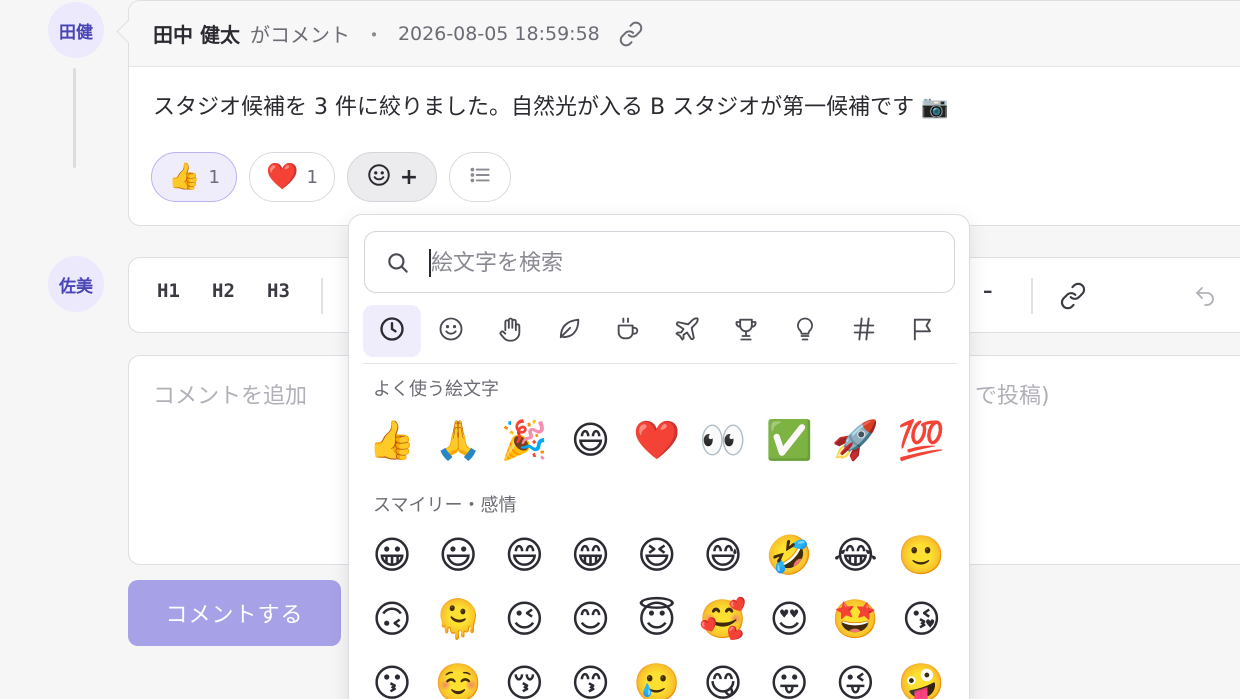 The image size is (1240, 699). What do you see at coordinates (657, 555) in the screenshot?
I see `emoji-option: 😆` at bounding box center [657, 555].